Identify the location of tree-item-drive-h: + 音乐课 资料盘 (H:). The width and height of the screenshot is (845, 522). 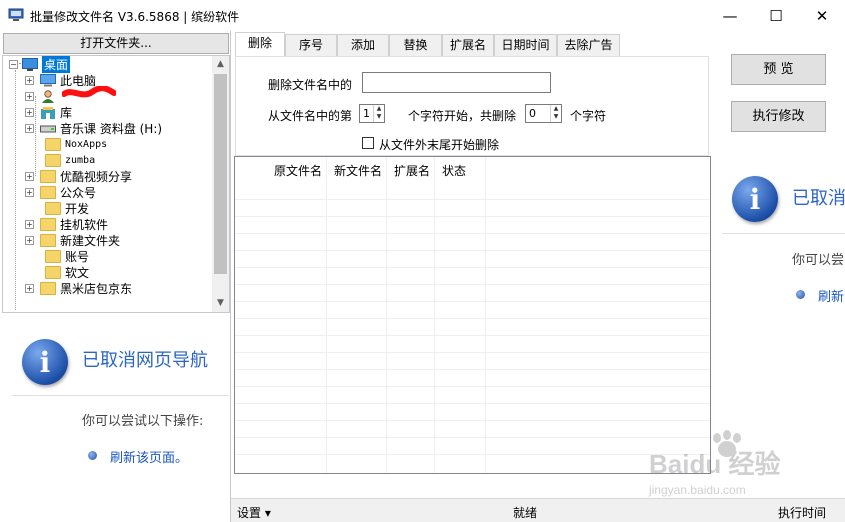
(93, 128).